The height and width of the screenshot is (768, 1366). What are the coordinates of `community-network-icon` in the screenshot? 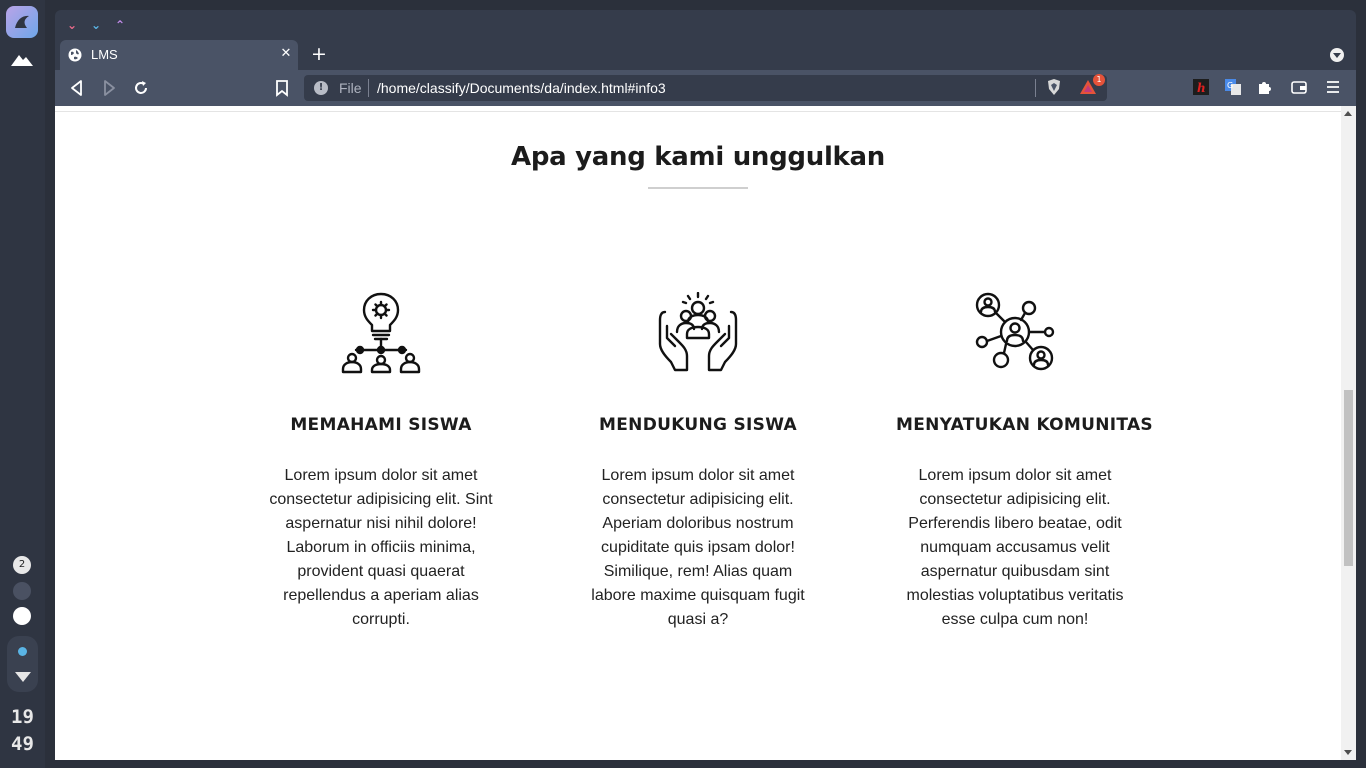 It's located at (1015, 331).